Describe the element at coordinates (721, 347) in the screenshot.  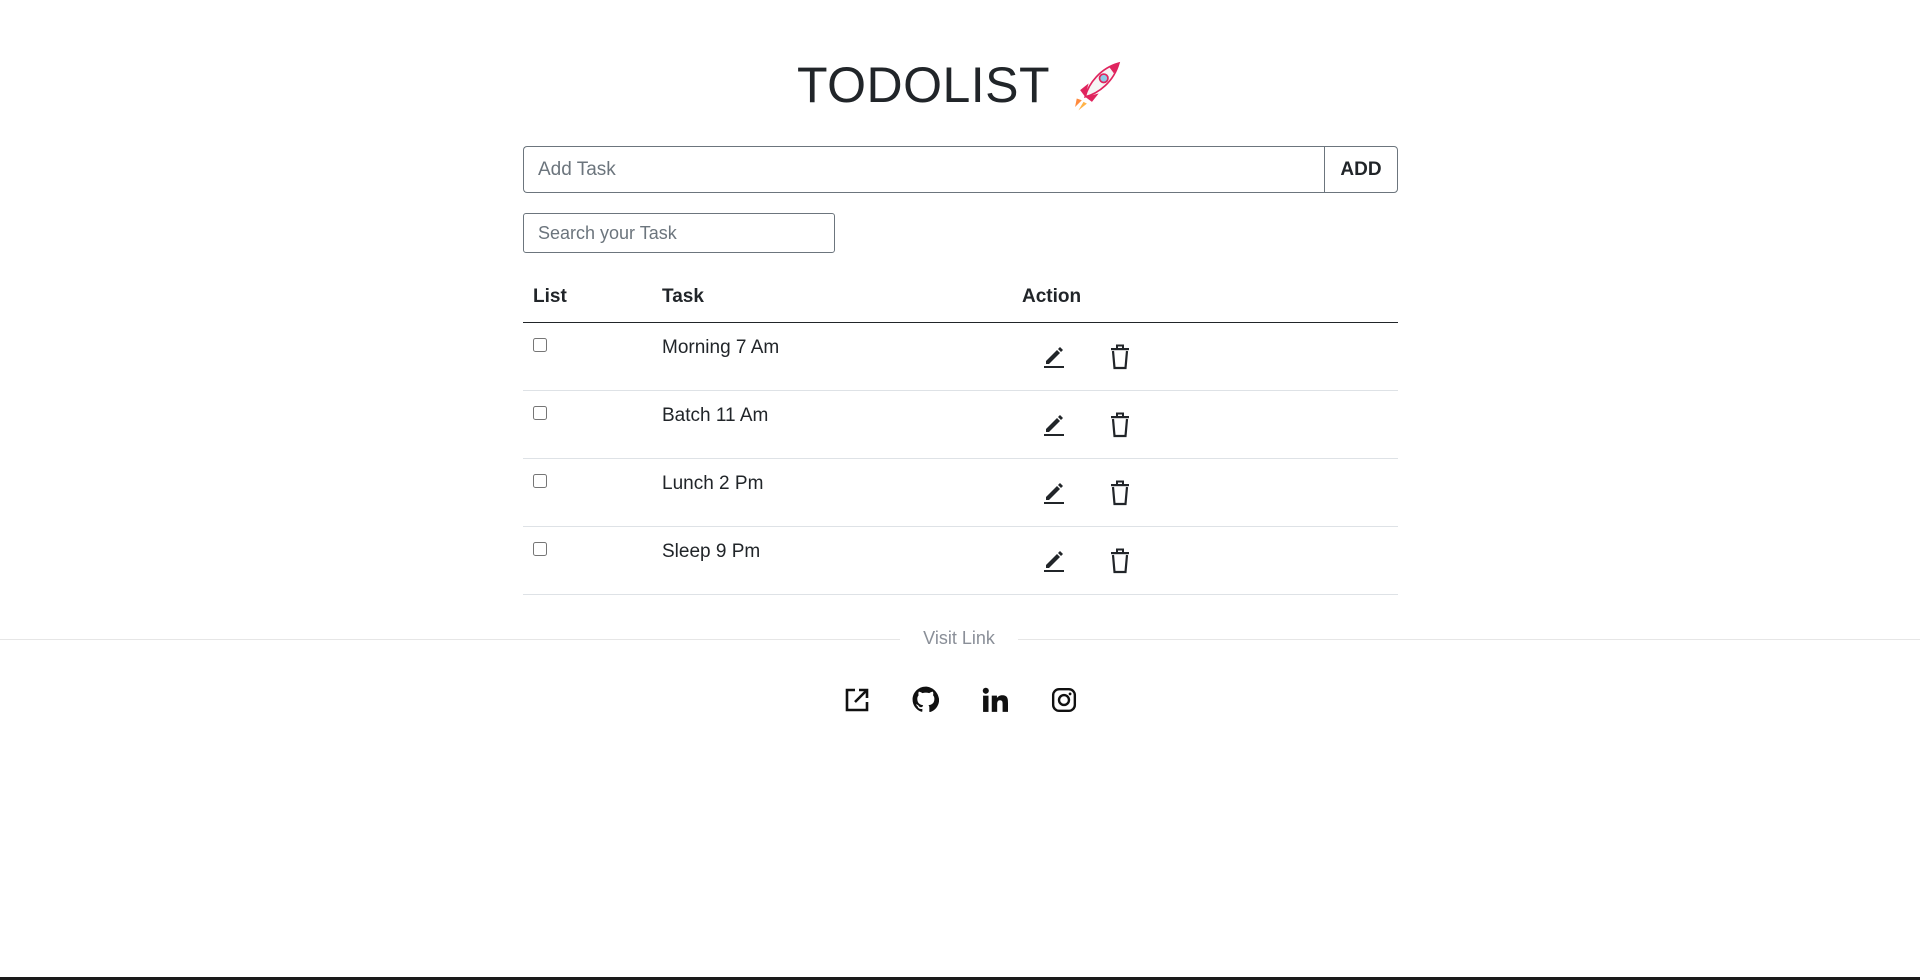
I see `task-text: Morning 7 Am` at that location.